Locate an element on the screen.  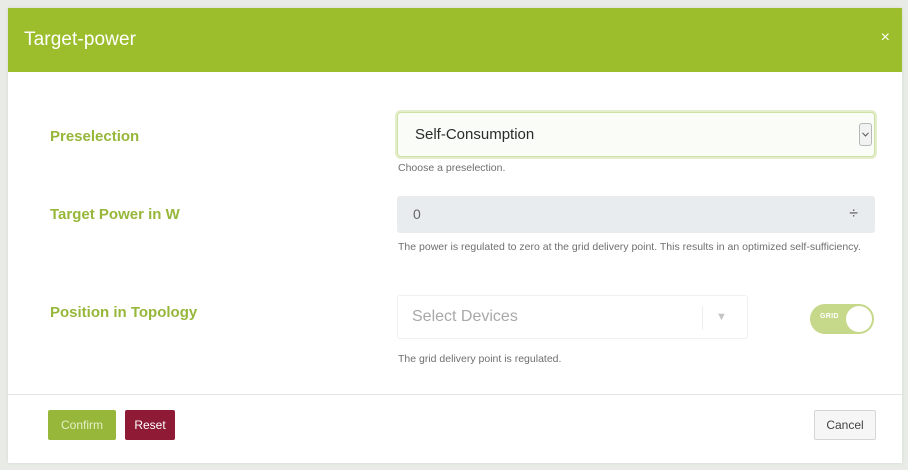
topology-help: The grid delivery point is regulated. is located at coordinates (480, 359).